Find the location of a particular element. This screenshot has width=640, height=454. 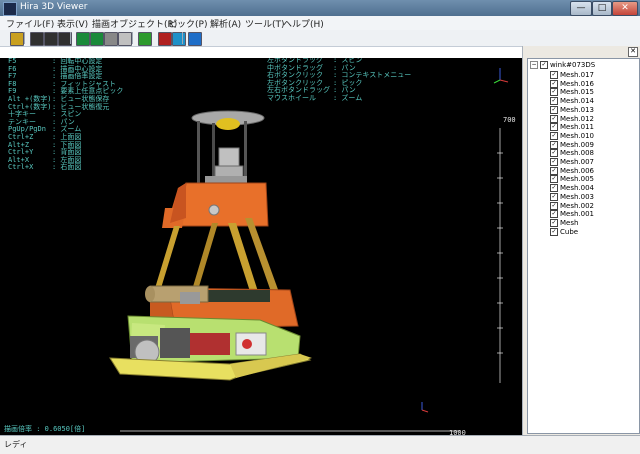

tree-item: ✓ Mesh.008 is located at coordinates (572, 153).